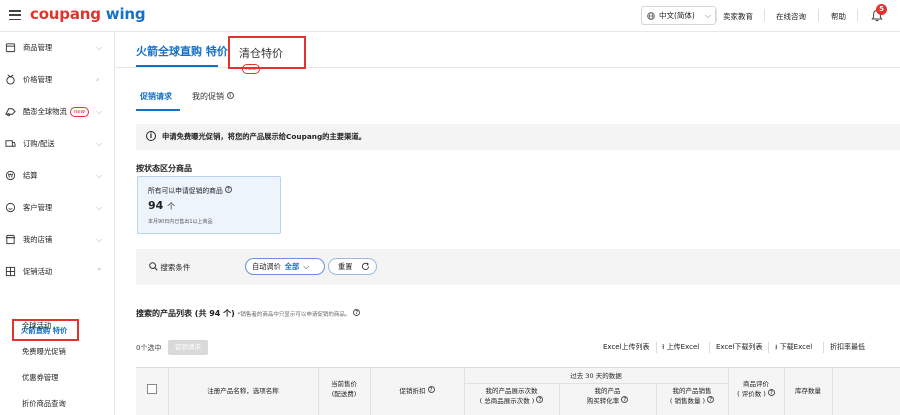  Describe the element at coordinates (10, 48) in the screenshot. I see `box-icon` at that location.